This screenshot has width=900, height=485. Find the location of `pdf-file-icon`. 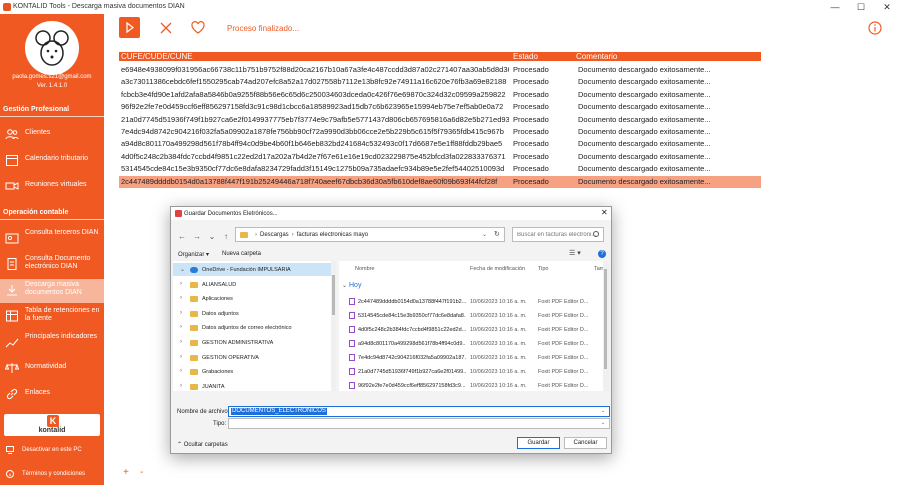

pdf-file-icon is located at coordinates (352, 301).